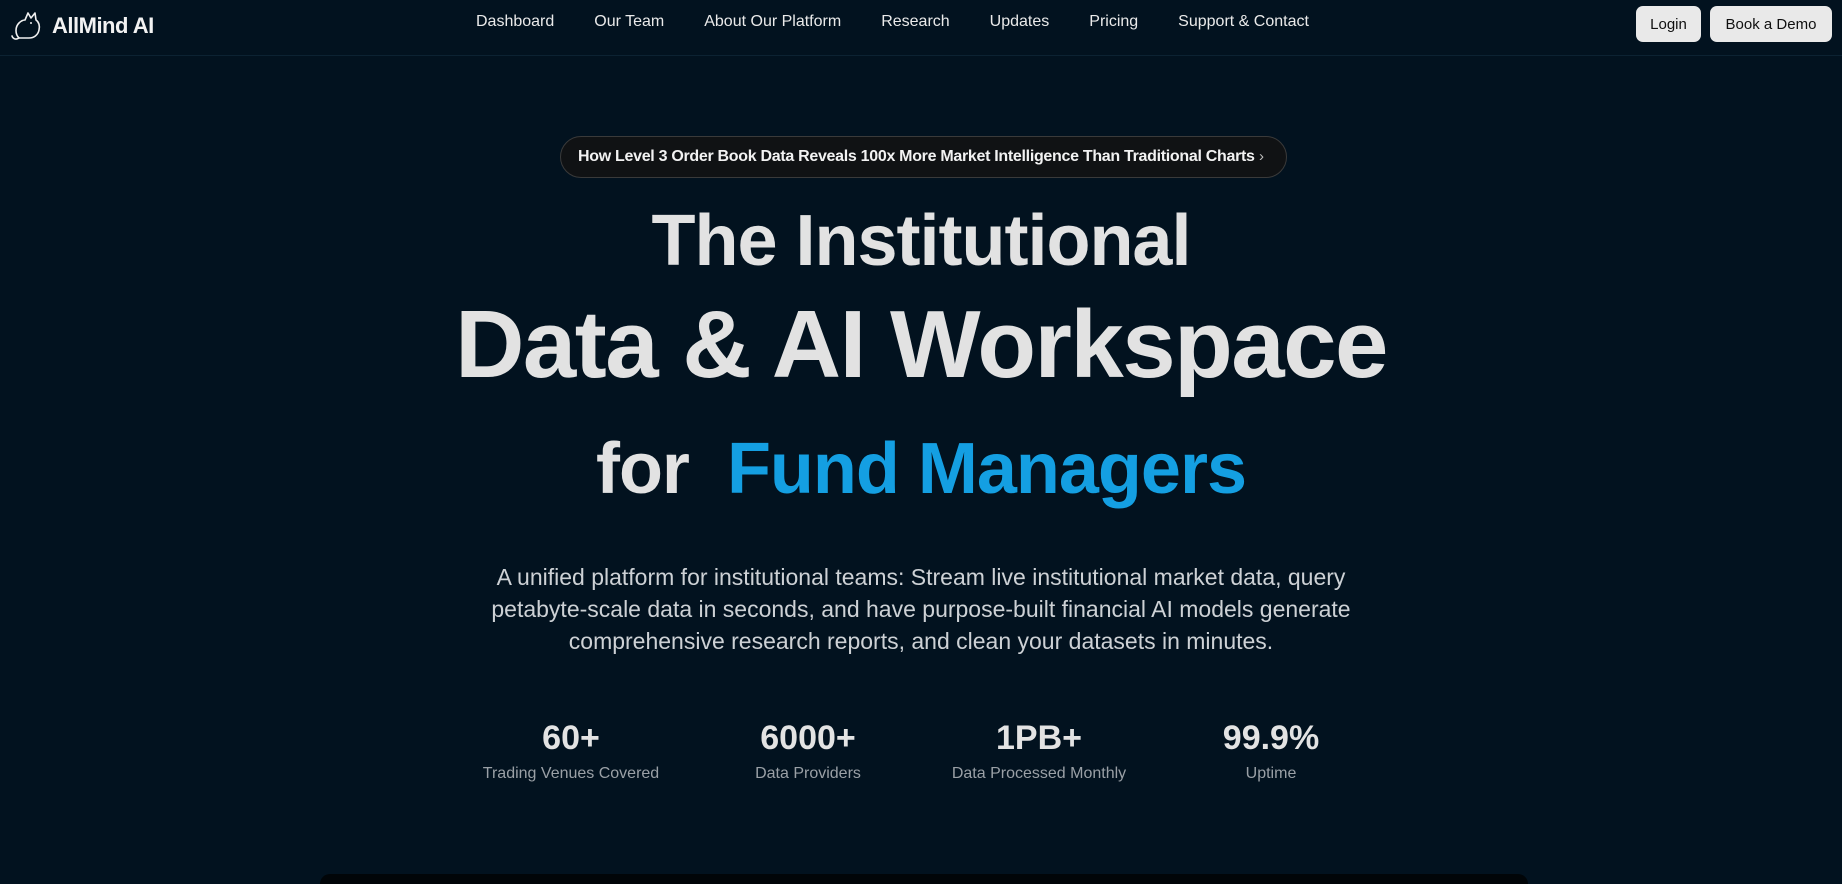  What do you see at coordinates (1113, 22) in the screenshot?
I see `nav-pricing: Pricing` at bounding box center [1113, 22].